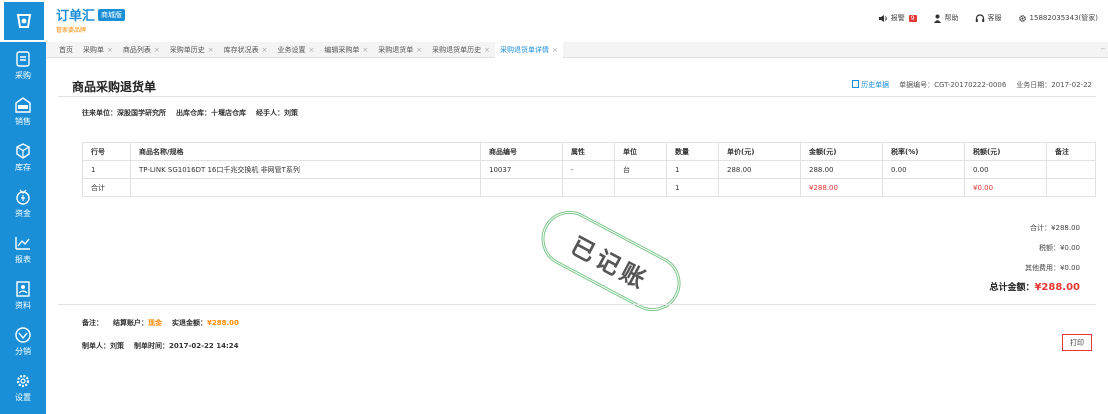 The height and width of the screenshot is (414, 1108). I want to click on sidebar-item-report: 报表, so click(23, 249).